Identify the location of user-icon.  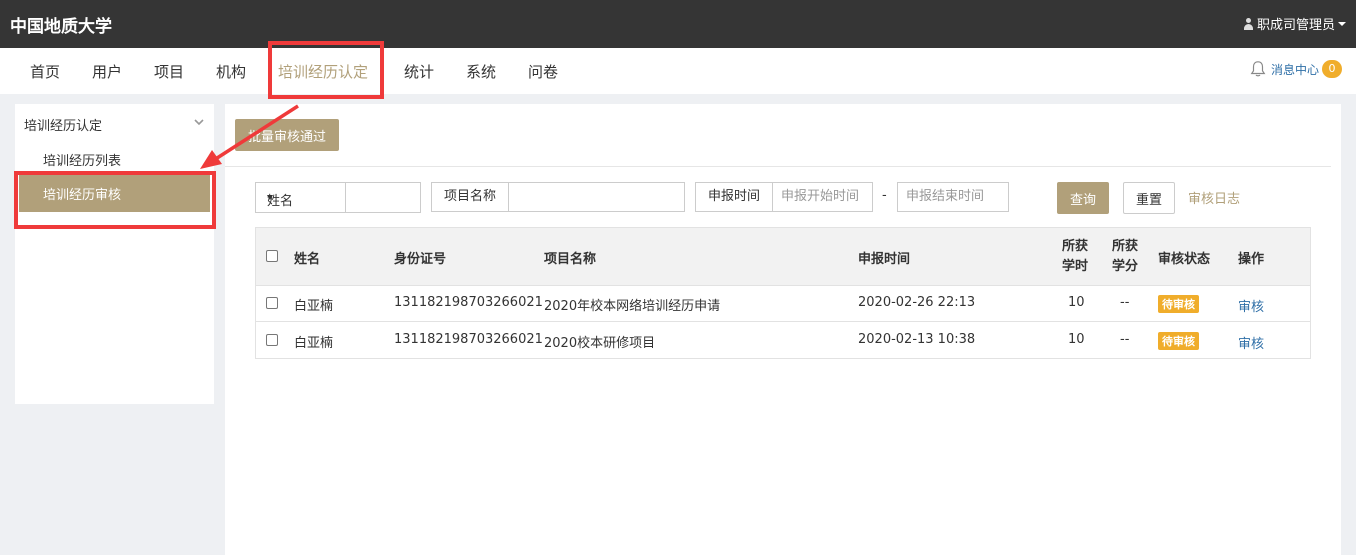
(1248, 23).